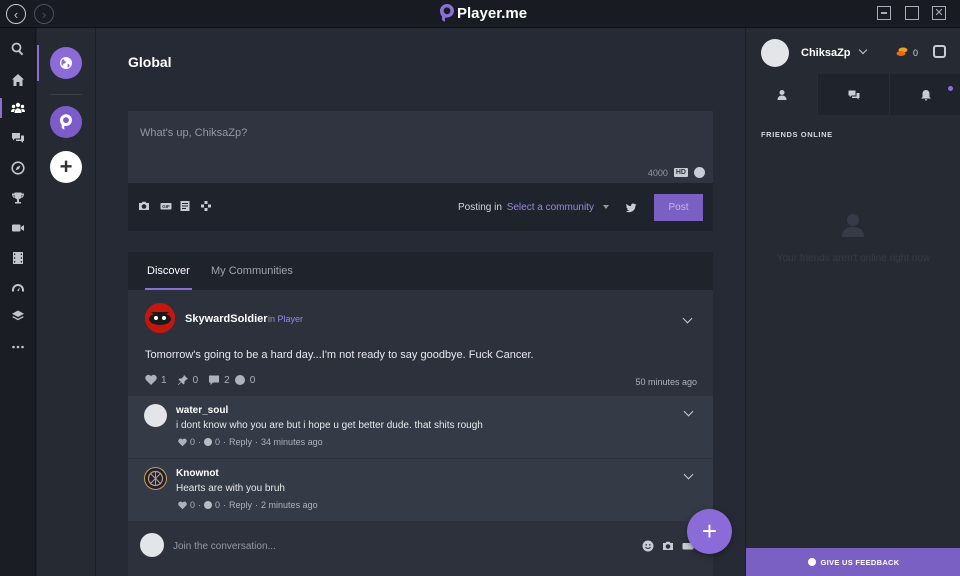 This screenshot has width=960, height=576. I want to click on search-icon, so click(18, 49).